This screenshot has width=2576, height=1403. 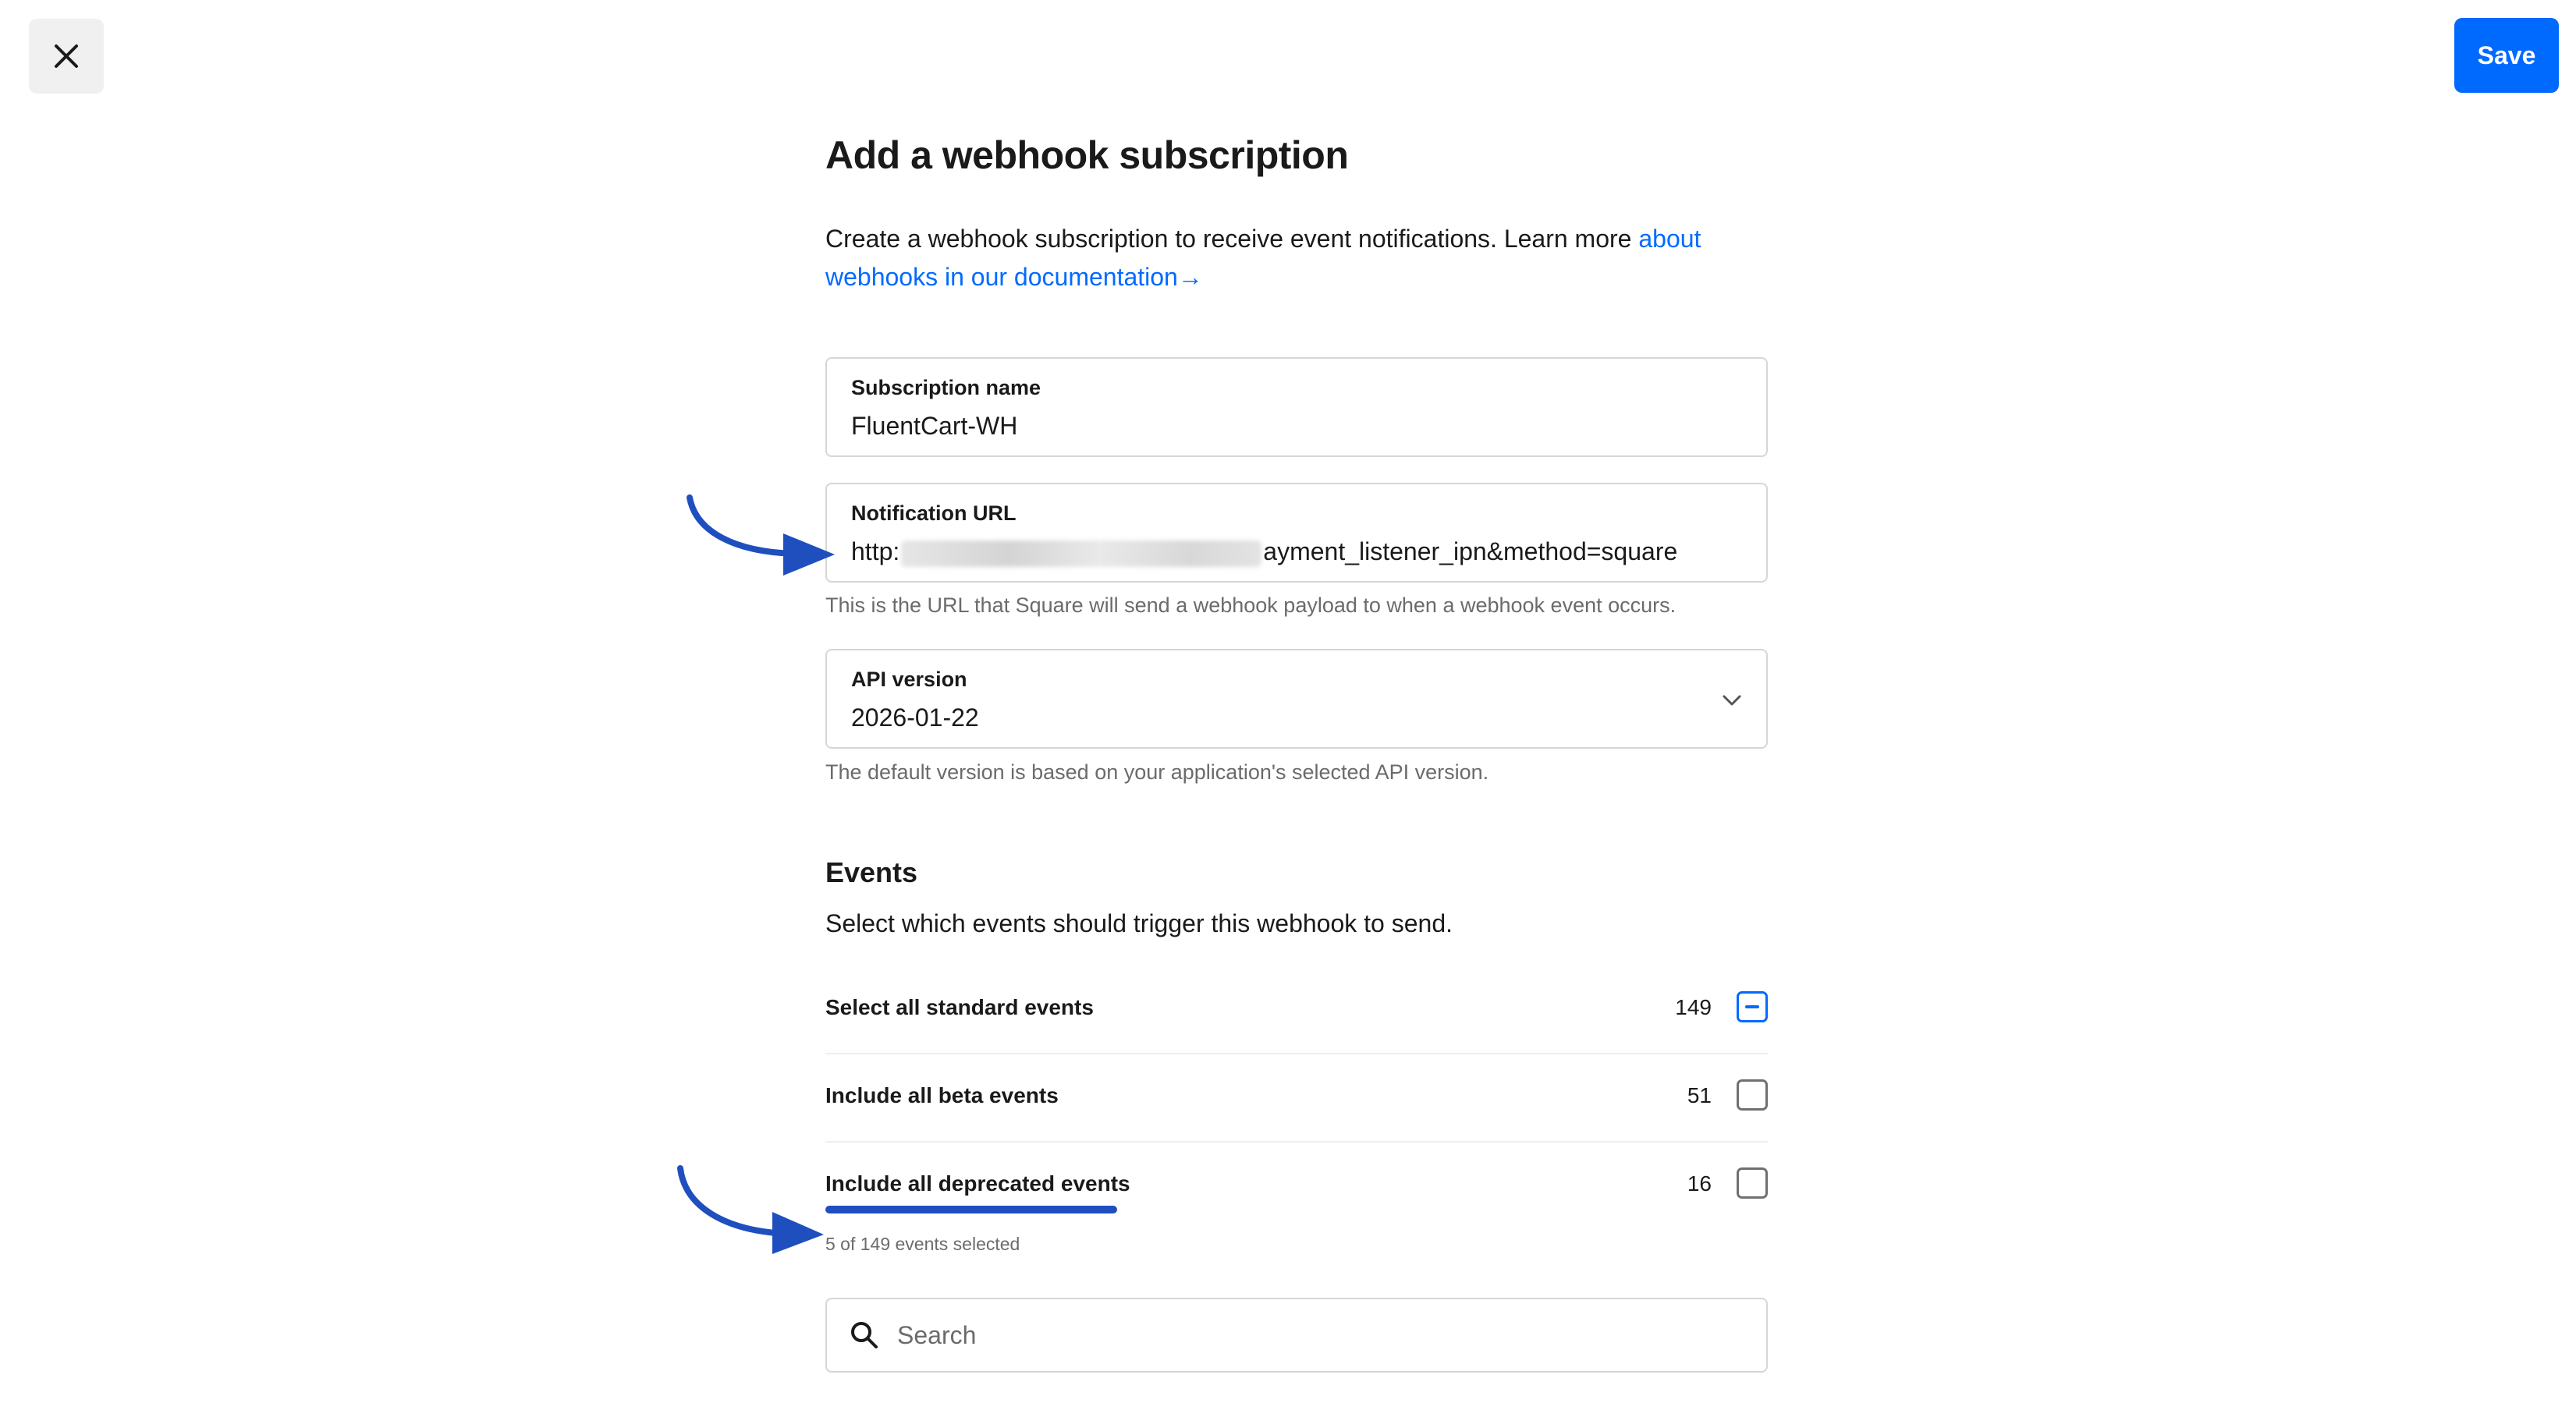 What do you see at coordinates (959, 1007) in the screenshot?
I see `event-row-label: Select all standard events` at bounding box center [959, 1007].